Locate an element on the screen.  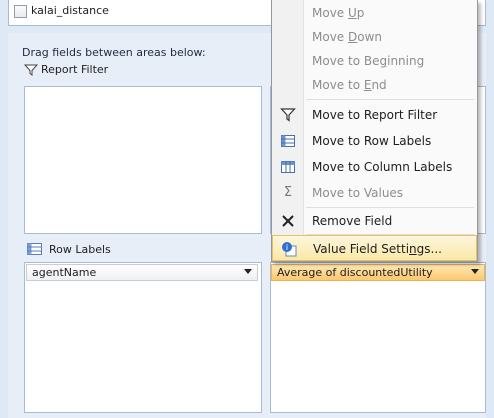
menu-item-move-down: Move Down is located at coordinates (374, 37).